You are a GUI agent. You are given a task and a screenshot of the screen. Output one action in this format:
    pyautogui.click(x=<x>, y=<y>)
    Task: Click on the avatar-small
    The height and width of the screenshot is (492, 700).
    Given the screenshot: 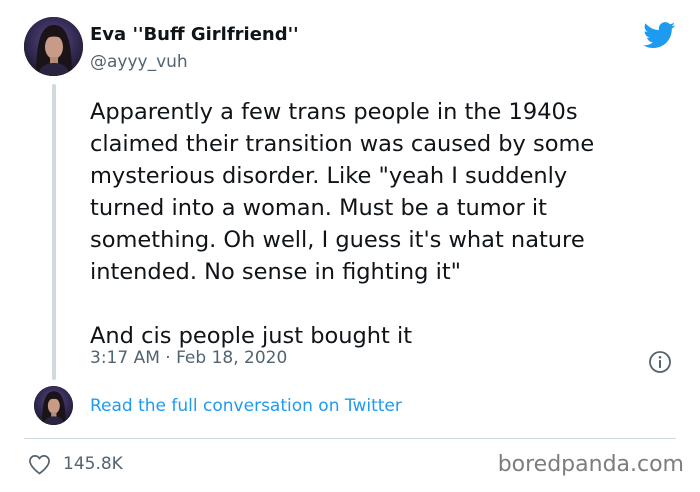 What is the action you would take?
    pyautogui.click(x=53, y=405)
    